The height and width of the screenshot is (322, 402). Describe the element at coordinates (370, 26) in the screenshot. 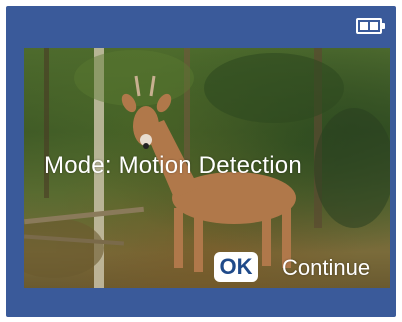

I see `battery-icon` at that location.